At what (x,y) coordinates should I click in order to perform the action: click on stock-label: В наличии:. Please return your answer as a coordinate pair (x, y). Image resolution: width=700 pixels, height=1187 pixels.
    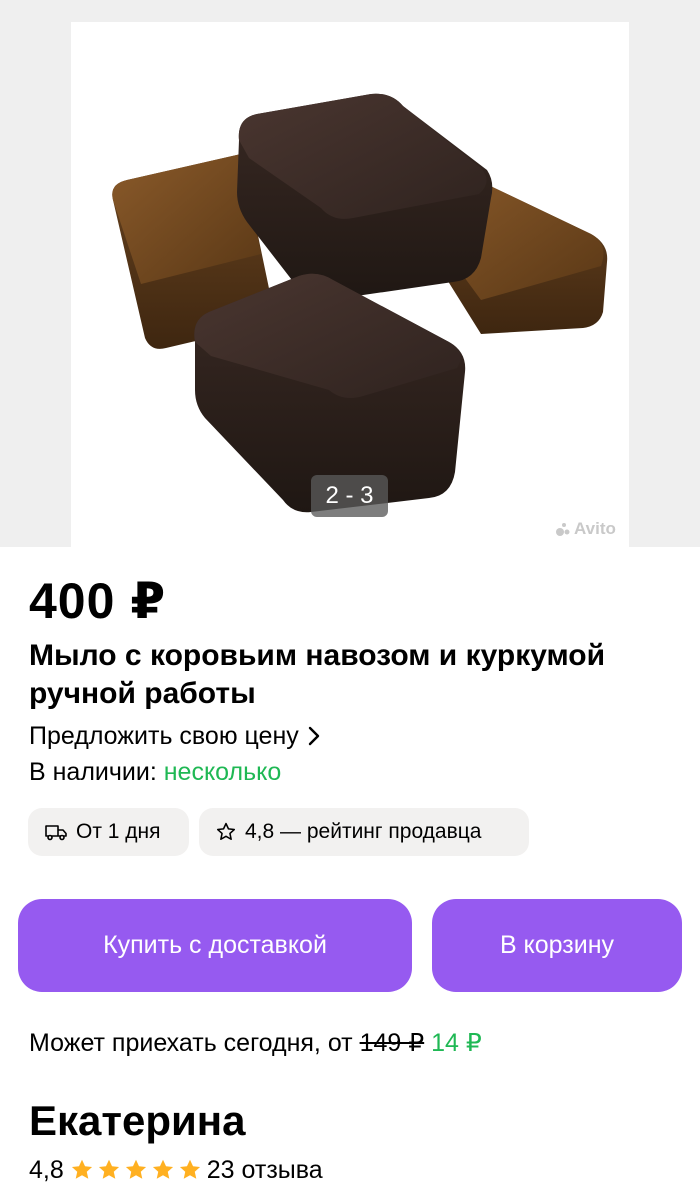
    Looking at the image, I should click on (96, 772).